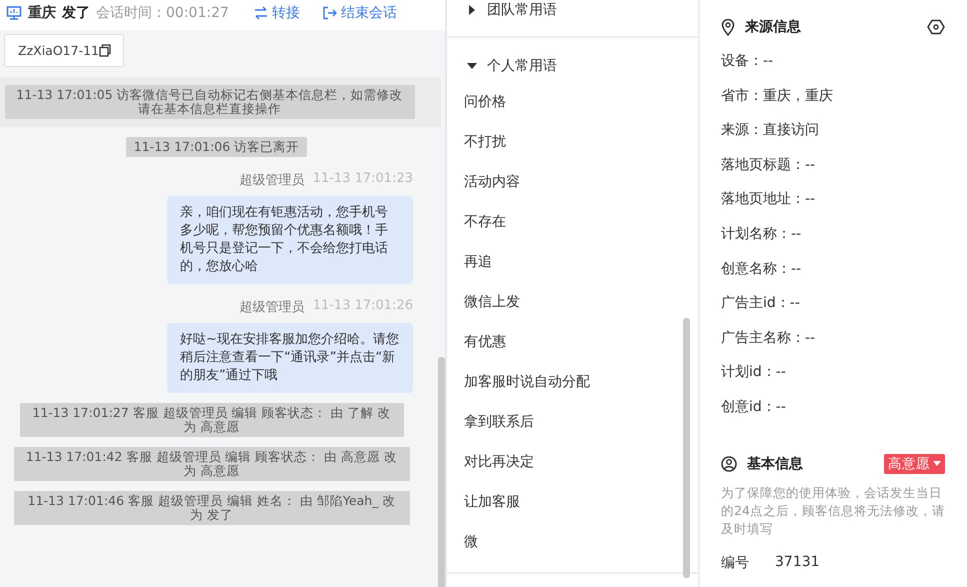  I want to click on phrase-item: 拿到联系后, so click(572, 432).